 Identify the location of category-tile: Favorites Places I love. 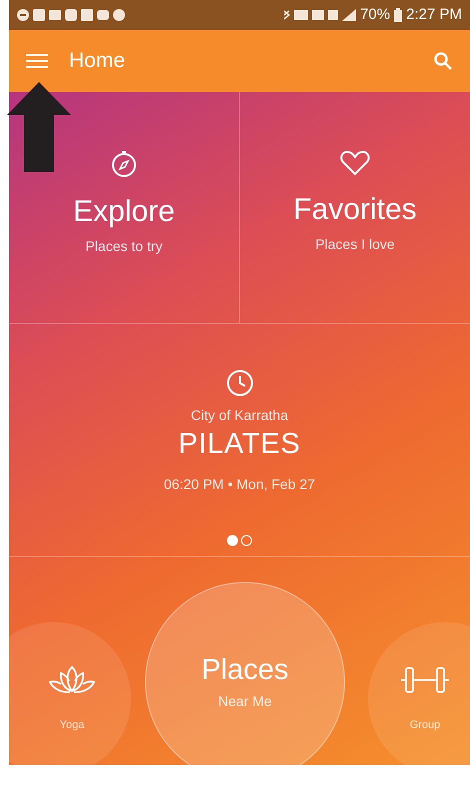
(355, 207).